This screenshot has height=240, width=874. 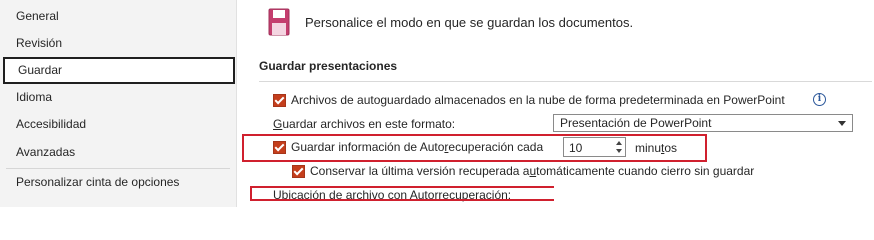 What do you see at coordinates (119, 70) in the screenshot?
I see `sidebar-item-guardar: Guardar` at bounding box center [119, 70].